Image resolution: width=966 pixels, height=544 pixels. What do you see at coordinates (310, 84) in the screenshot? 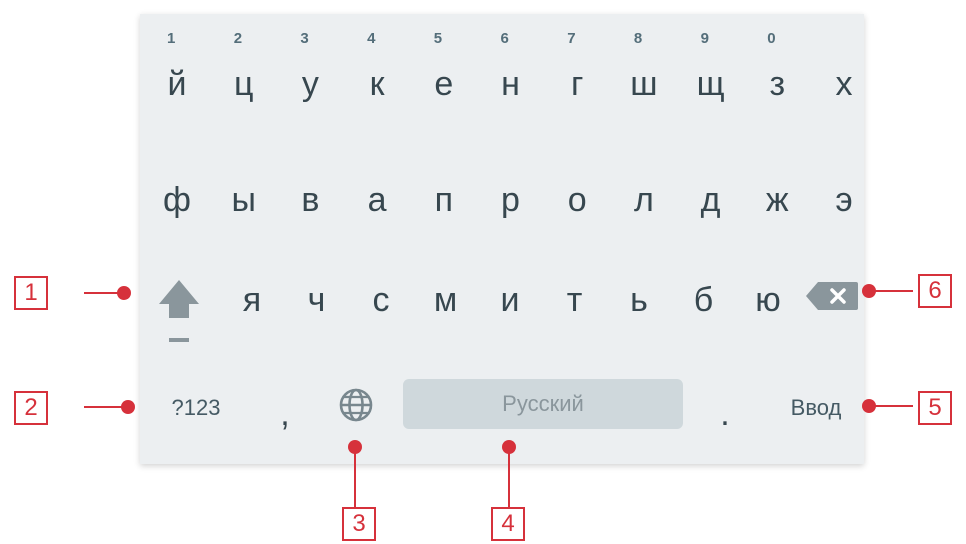
I see `key-label: у` at bounding box center [310, 84].